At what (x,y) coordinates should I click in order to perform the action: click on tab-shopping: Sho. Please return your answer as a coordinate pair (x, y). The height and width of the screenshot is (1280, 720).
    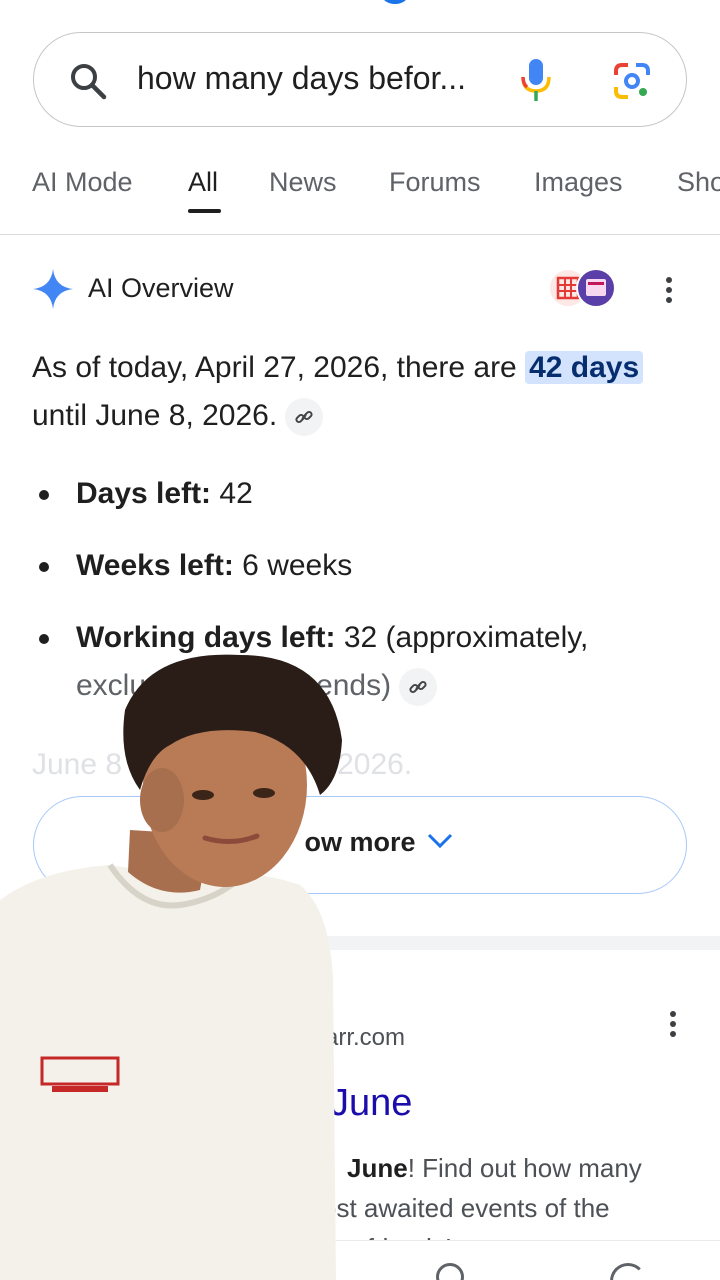
    Looking at the image, I should click on (698, 182).